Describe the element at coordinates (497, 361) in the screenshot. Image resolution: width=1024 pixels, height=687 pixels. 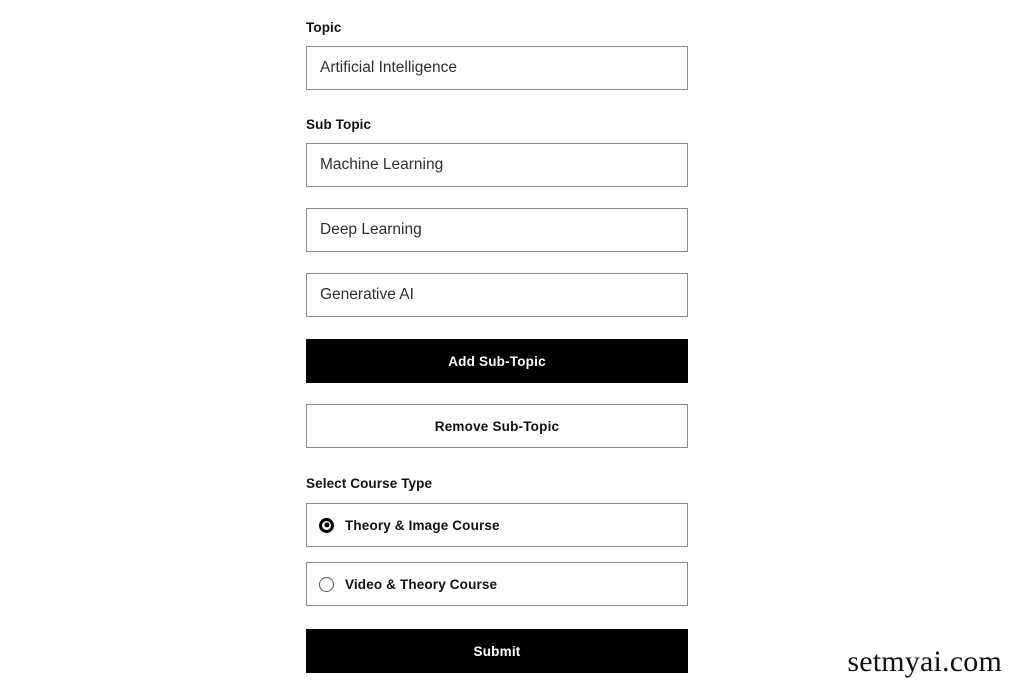
I see `add-sub-topic-button: Add Sub-Topic` at that location.